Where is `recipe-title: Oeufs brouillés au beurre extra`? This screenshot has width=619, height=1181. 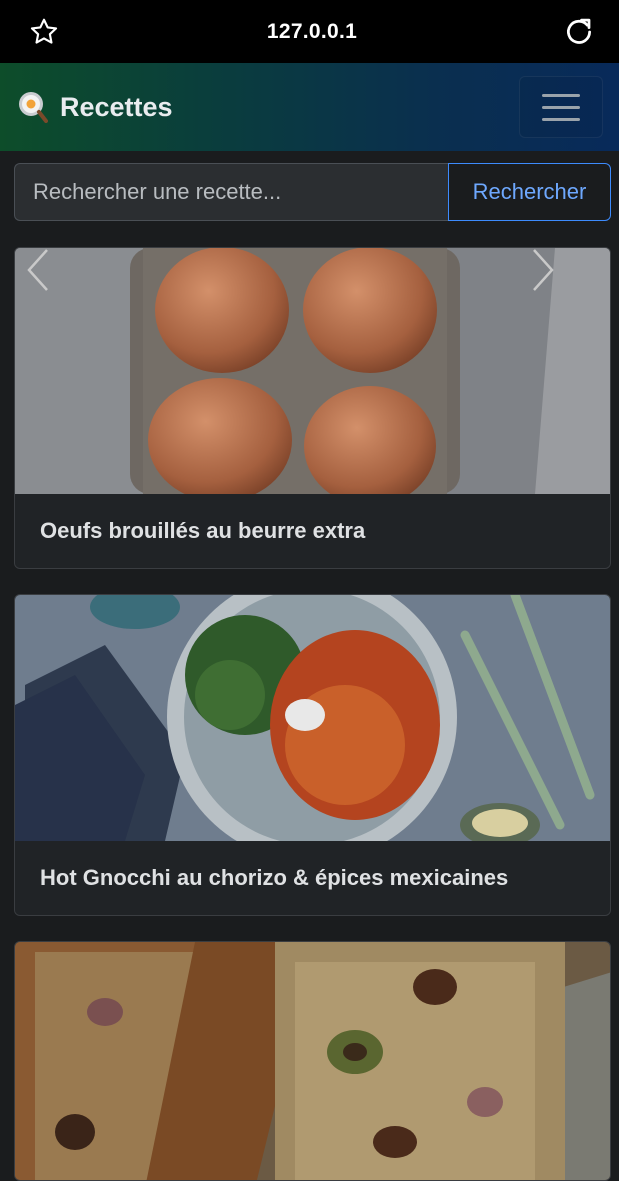 recipe-title: Oeufs brouillés au beurre extra is located at coordinates (202, 531).